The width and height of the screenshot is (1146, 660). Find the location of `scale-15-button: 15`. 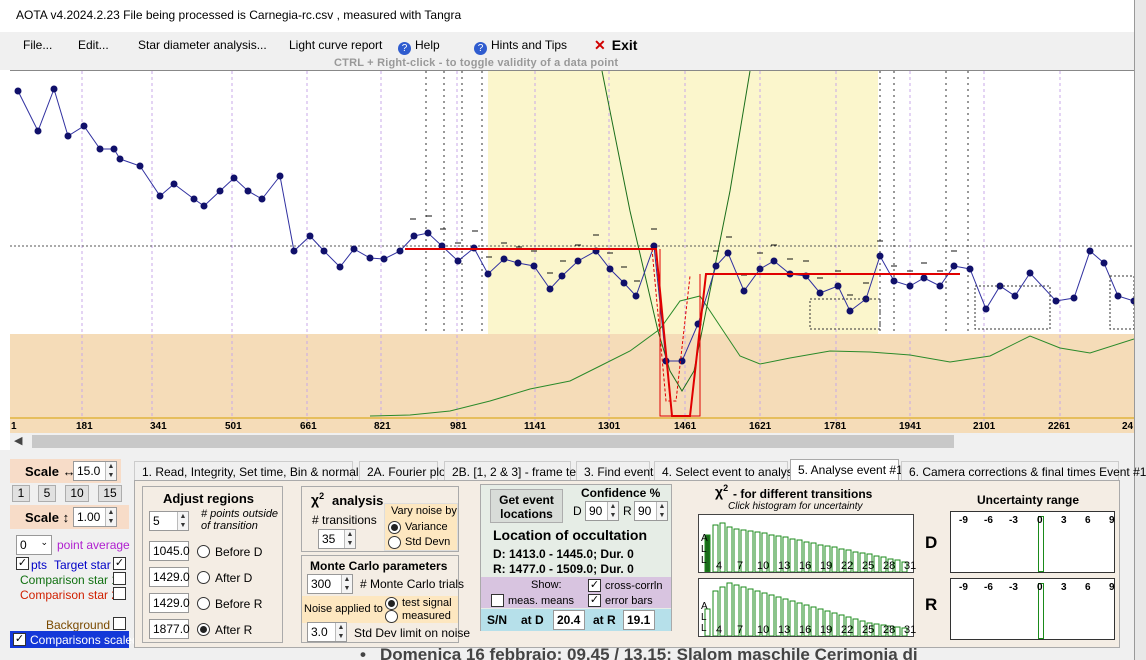

scale-15-button: 15 is located at coordinates (110, 493).